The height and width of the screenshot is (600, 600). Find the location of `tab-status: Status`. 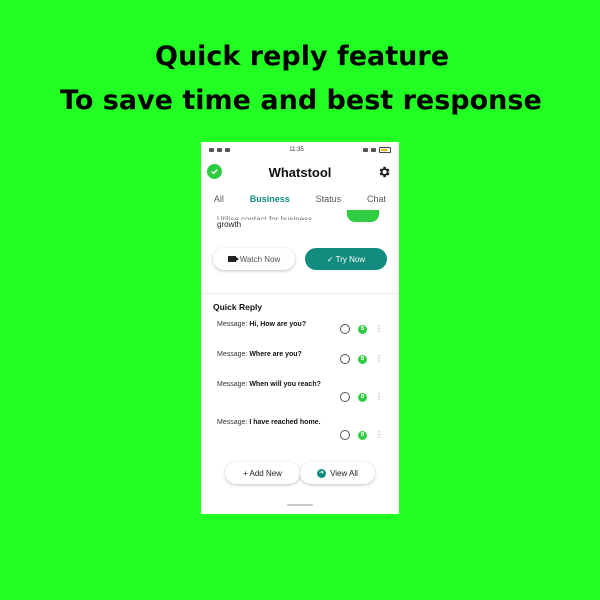

tab-status: Status is located at coordinates (329, 199).